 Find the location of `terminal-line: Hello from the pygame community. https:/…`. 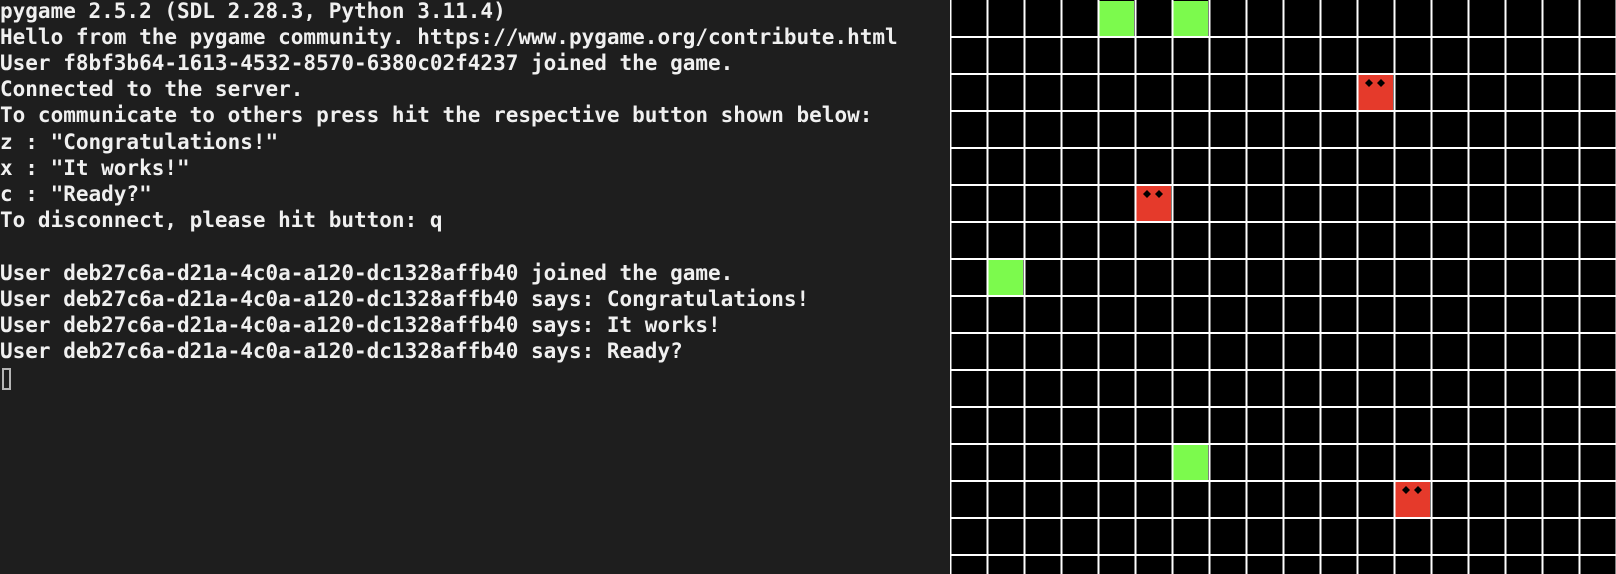

terminal-line: Hello from the pygame community. https:/… is located at coordinates (449, 37).